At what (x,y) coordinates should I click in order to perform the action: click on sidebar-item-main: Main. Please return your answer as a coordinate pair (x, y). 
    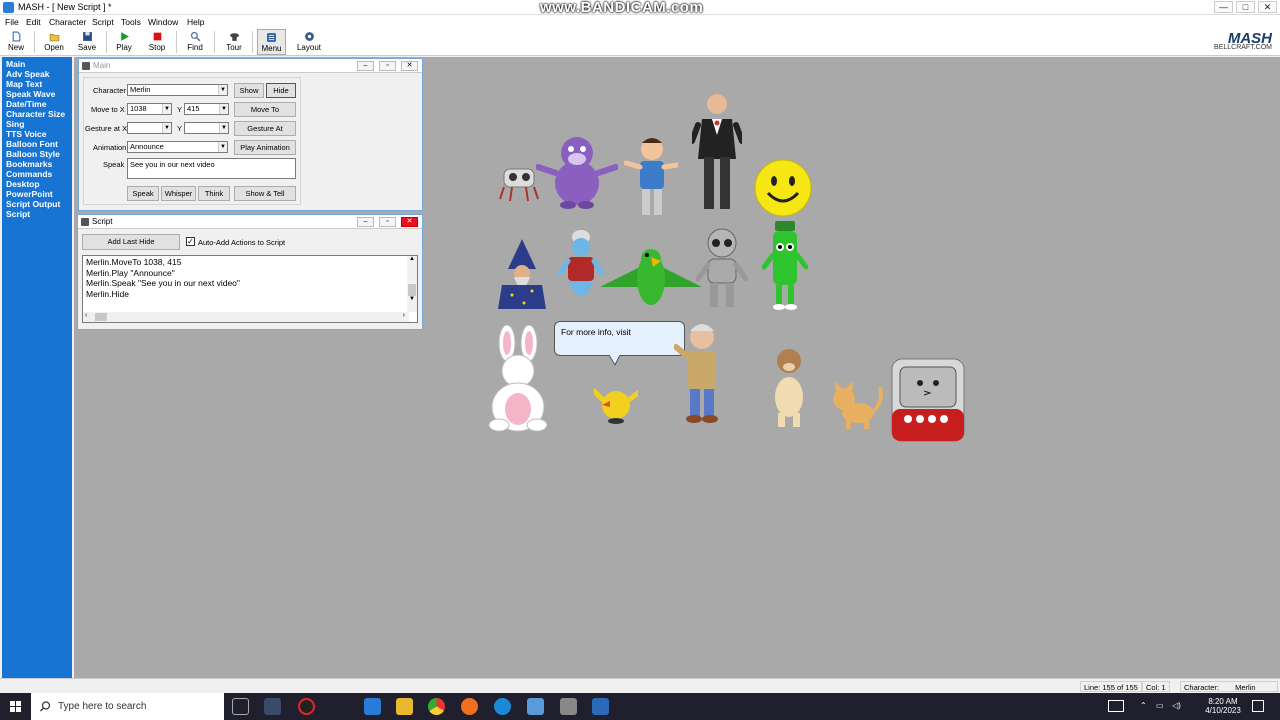
    Looking at the image, I should click on (37, 64).